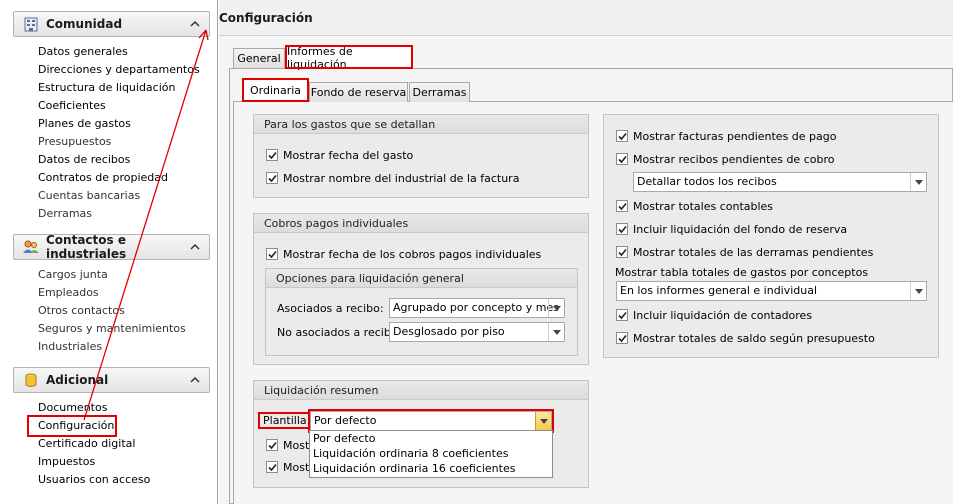  I want to click on nav-item-documentos: Documentos, so click(94, 408).